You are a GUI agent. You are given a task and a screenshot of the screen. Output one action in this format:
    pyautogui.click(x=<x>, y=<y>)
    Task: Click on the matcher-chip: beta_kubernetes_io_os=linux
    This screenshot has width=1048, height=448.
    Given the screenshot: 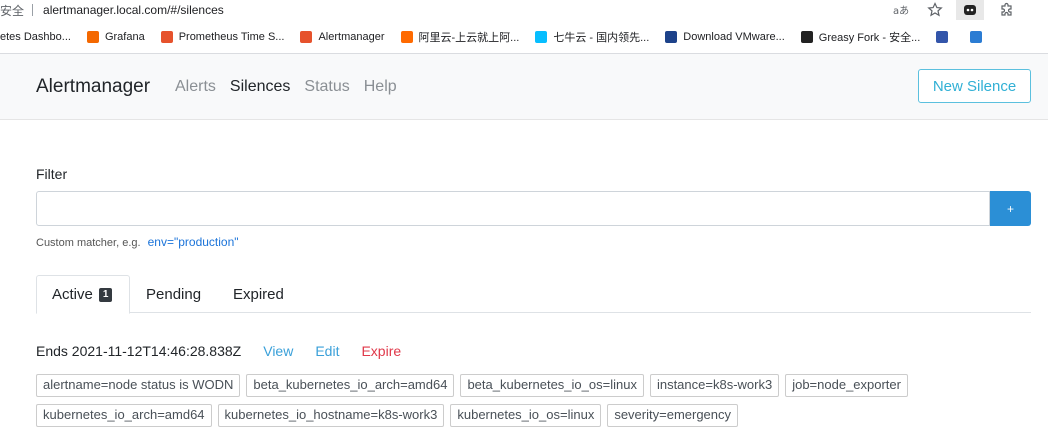 What is the action you would take?
    pyautogui.click(x=552, y=385)
    